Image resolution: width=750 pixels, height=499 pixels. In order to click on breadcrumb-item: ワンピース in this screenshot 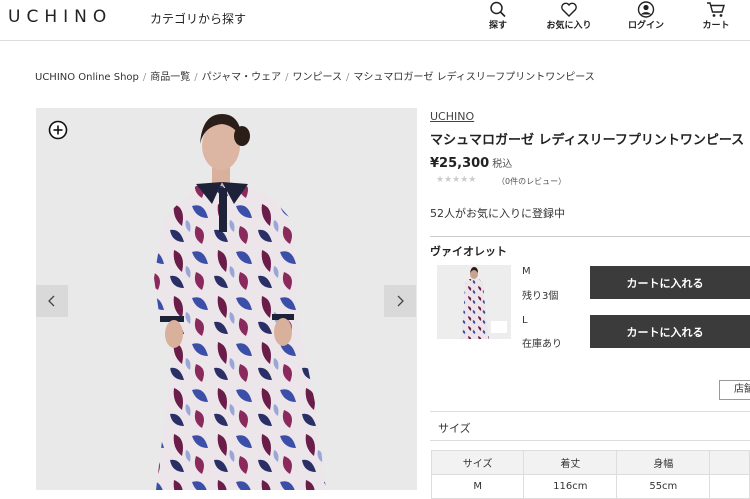, I will do `click(318, 77)`.